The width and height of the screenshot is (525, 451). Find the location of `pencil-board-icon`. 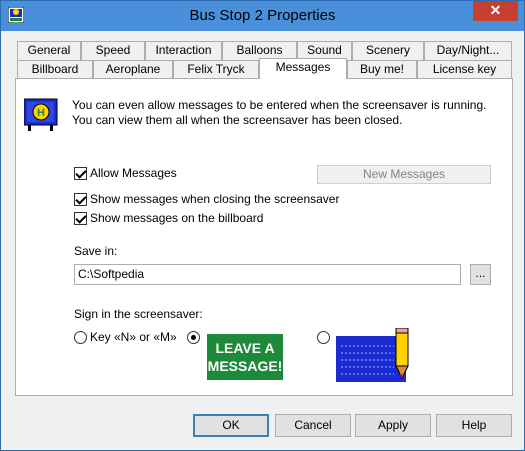

pencil-board-icon is located at coordinates (375, 355).